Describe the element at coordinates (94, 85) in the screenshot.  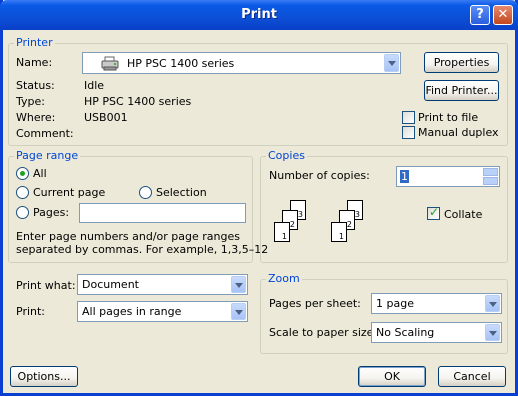
I see `status-value: Idle` at that location.